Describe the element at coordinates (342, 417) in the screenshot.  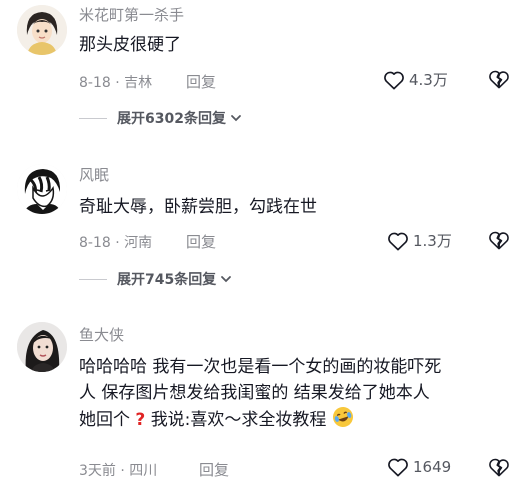
I see `laughing-crying-emoji` at that location.